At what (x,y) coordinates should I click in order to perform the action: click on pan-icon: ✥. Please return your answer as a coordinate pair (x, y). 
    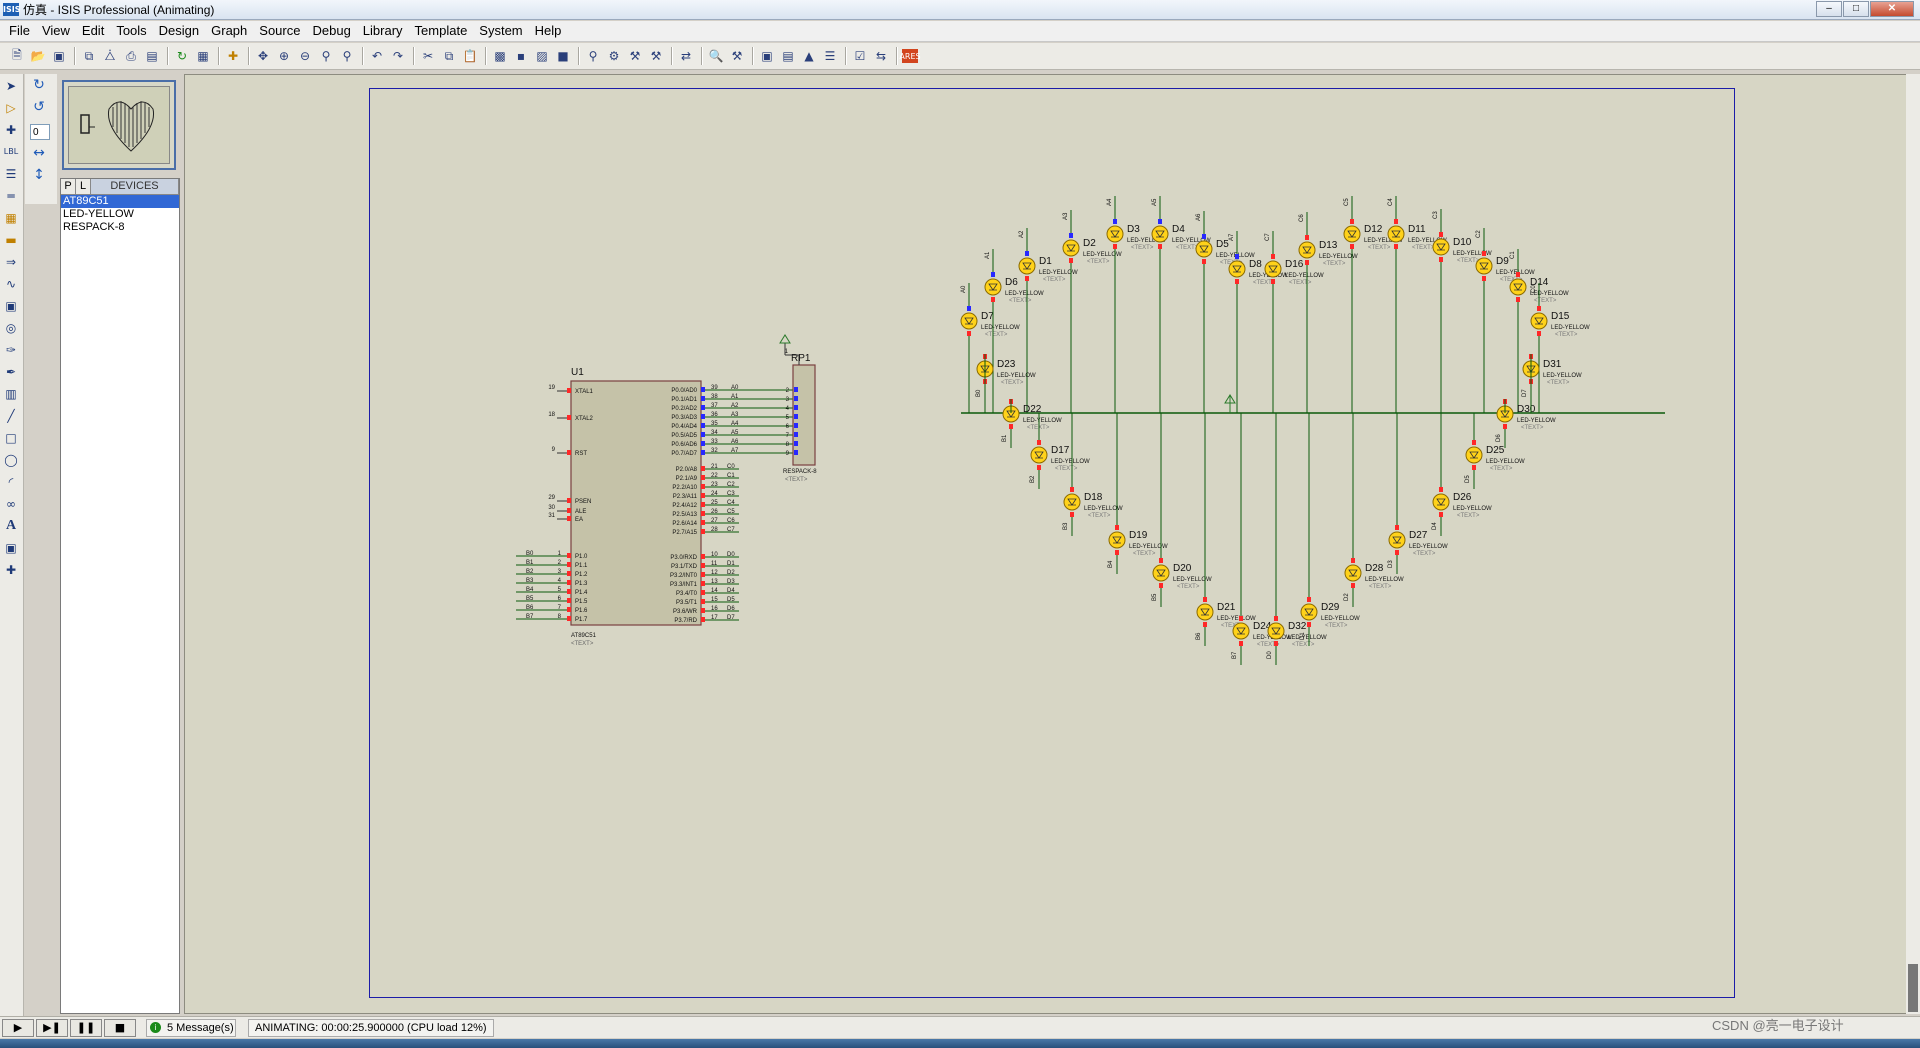
    Looking at the image, I should click on (263, 56).